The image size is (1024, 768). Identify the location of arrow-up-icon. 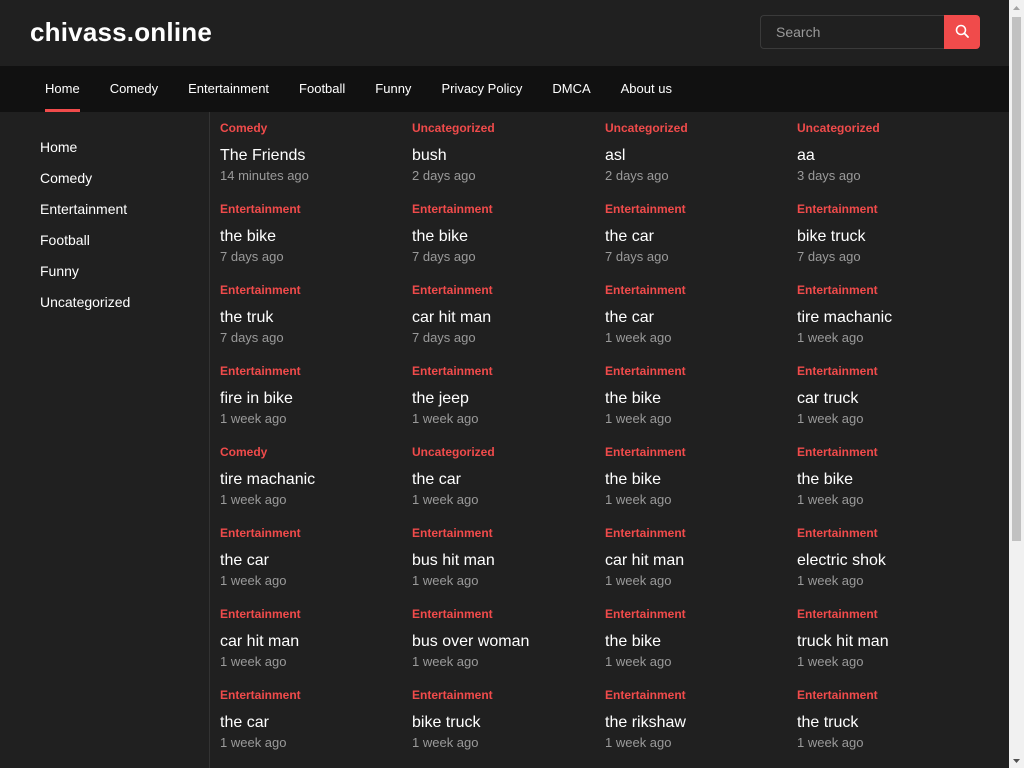
(1016, 7).